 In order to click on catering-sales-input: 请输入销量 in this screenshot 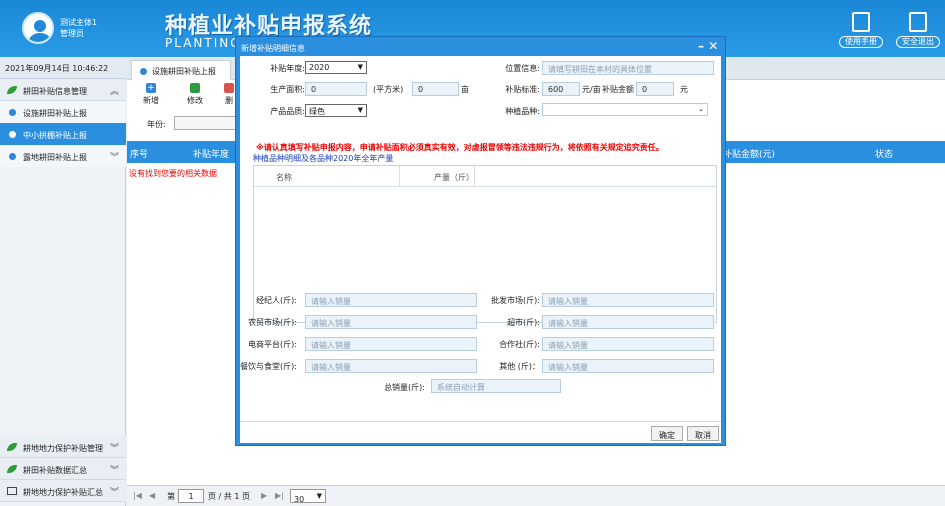, I will do `click(391, 366)`.